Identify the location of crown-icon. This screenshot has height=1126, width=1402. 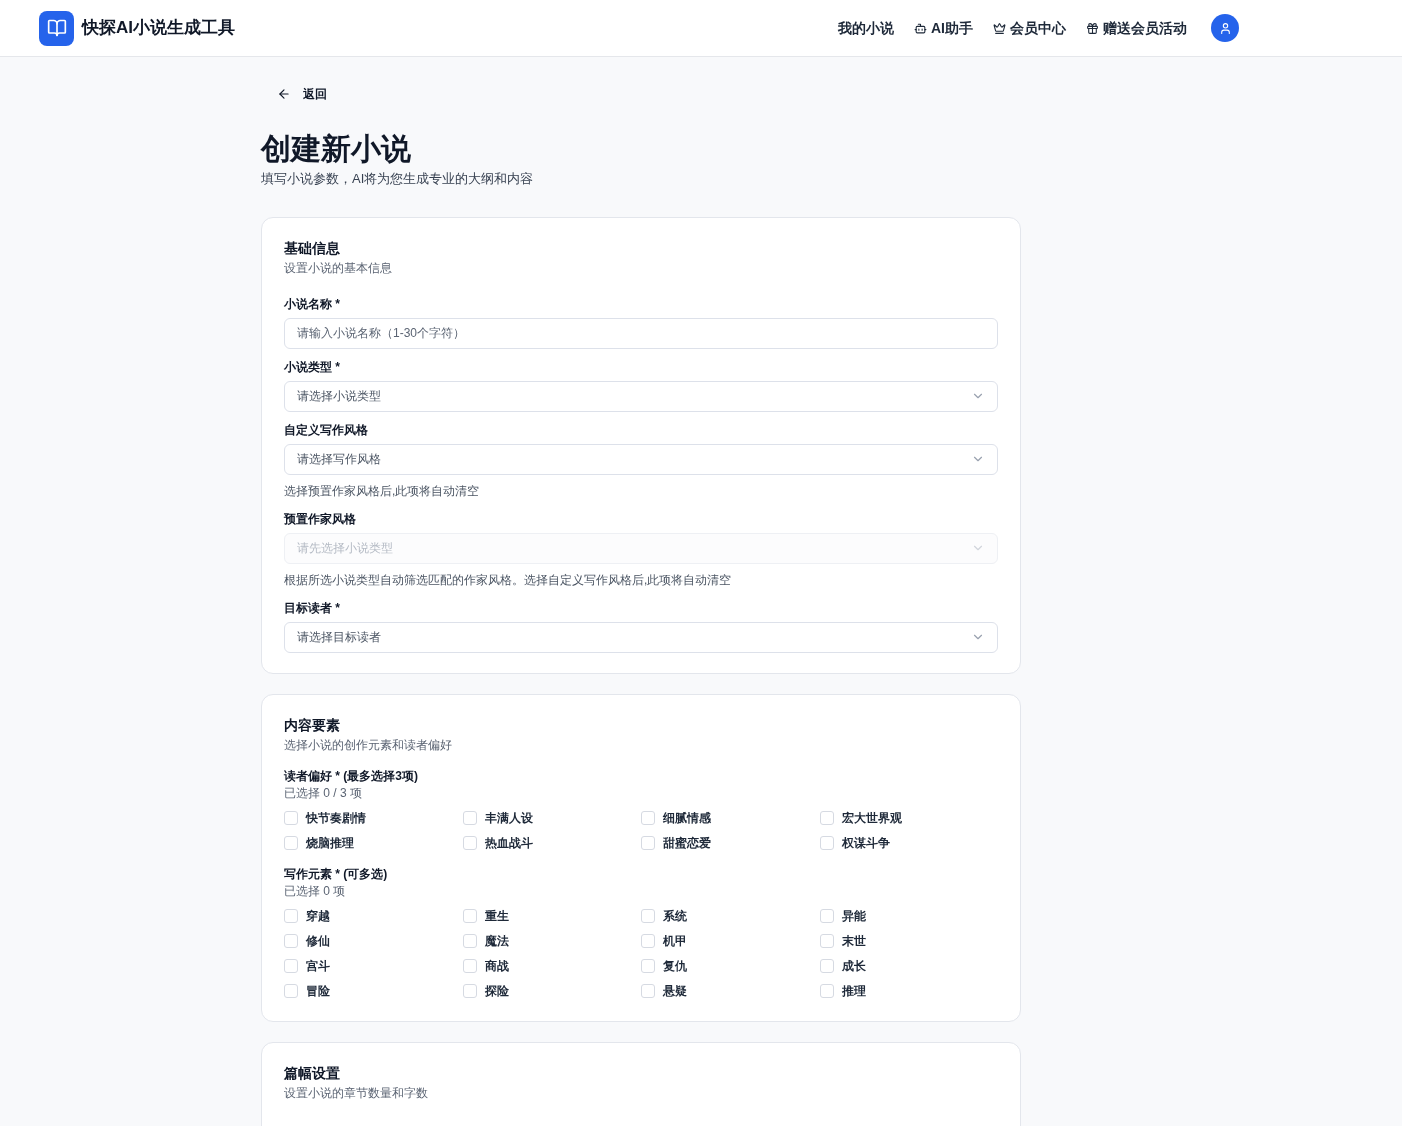
(999, 28).